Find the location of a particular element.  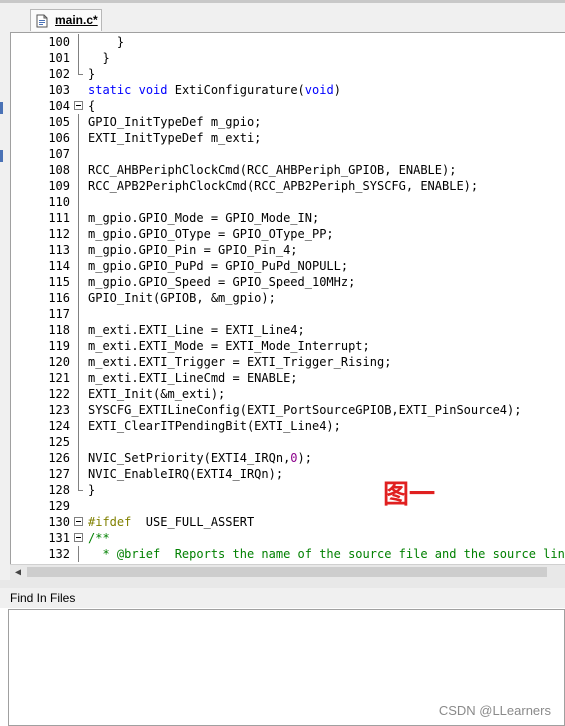

code-line: 111 m_gpio.GPIO_Mode = GPIO_Mode_IN; is located at coordinates (288, 218).